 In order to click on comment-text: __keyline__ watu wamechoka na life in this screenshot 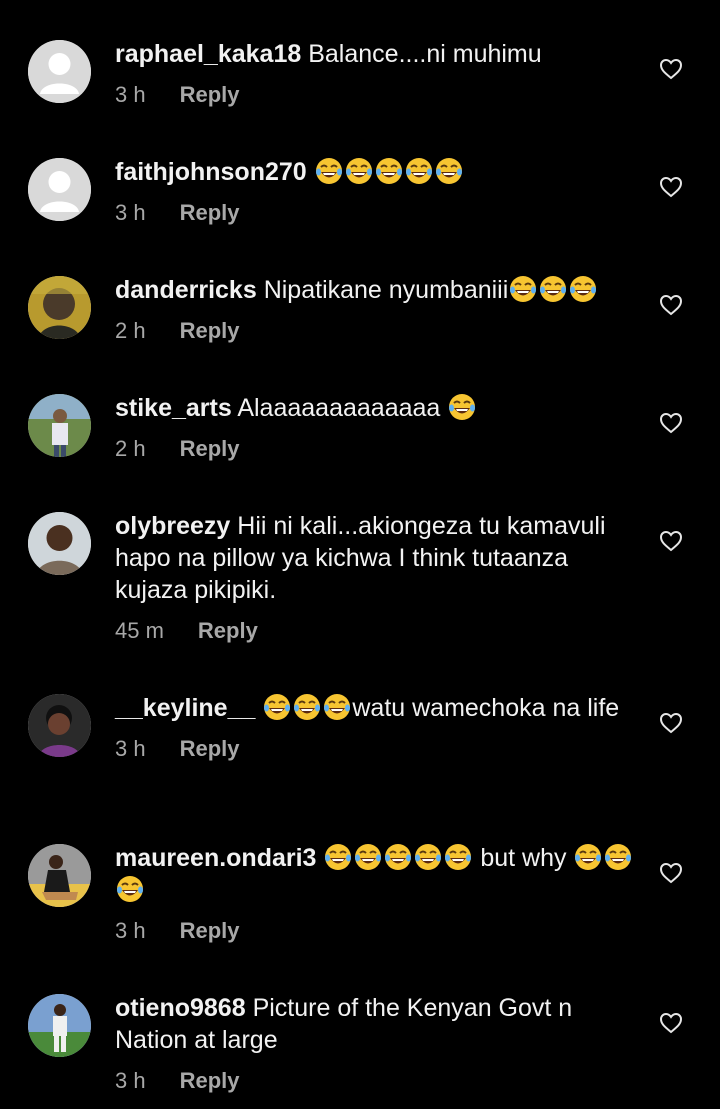, I will do `click(377, 708)`.